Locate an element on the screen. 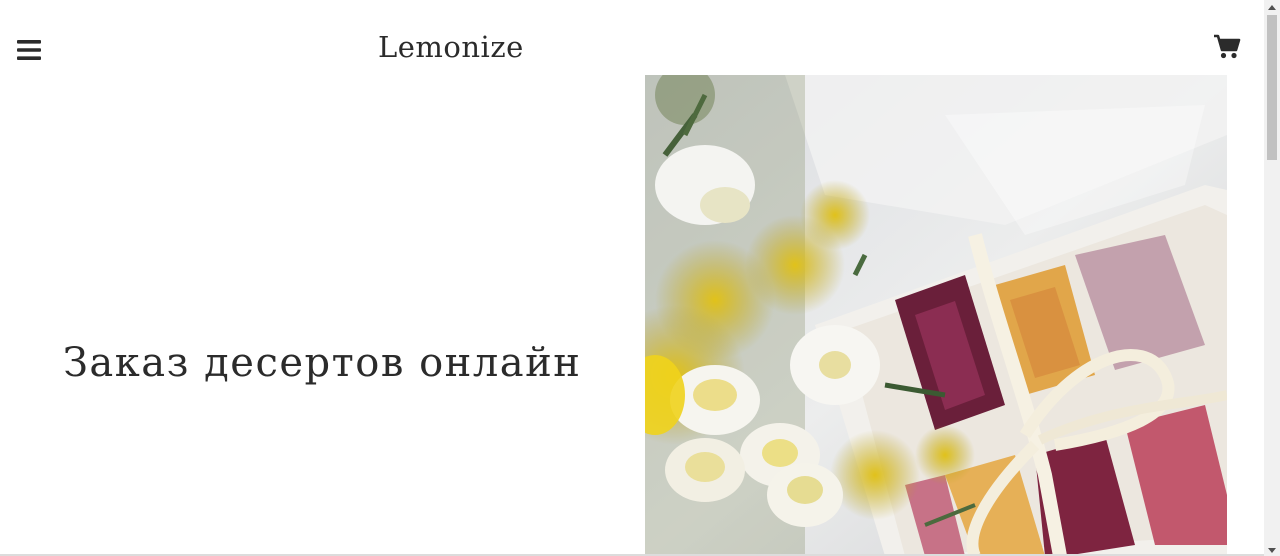 The height and width of the screenshot is (556, 1280). scroll-thumb is located at coordinates (1272, 87).